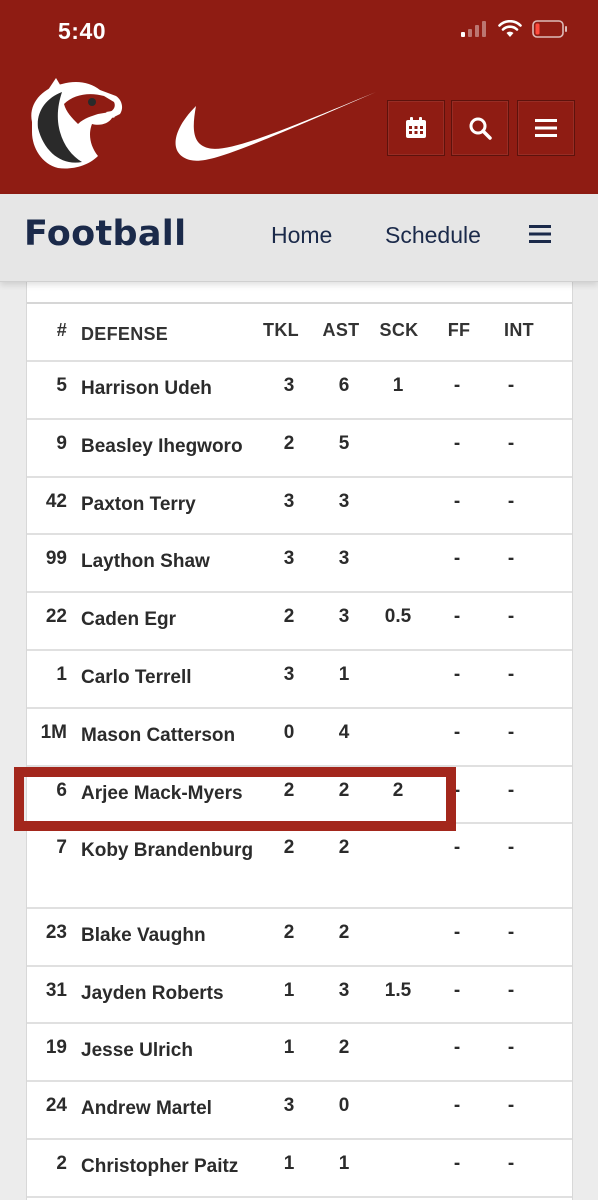  Describe the element at coordinates (168, 678) in the screenshot. I see `col-defense-cell: Carlo Terrell` at that location.